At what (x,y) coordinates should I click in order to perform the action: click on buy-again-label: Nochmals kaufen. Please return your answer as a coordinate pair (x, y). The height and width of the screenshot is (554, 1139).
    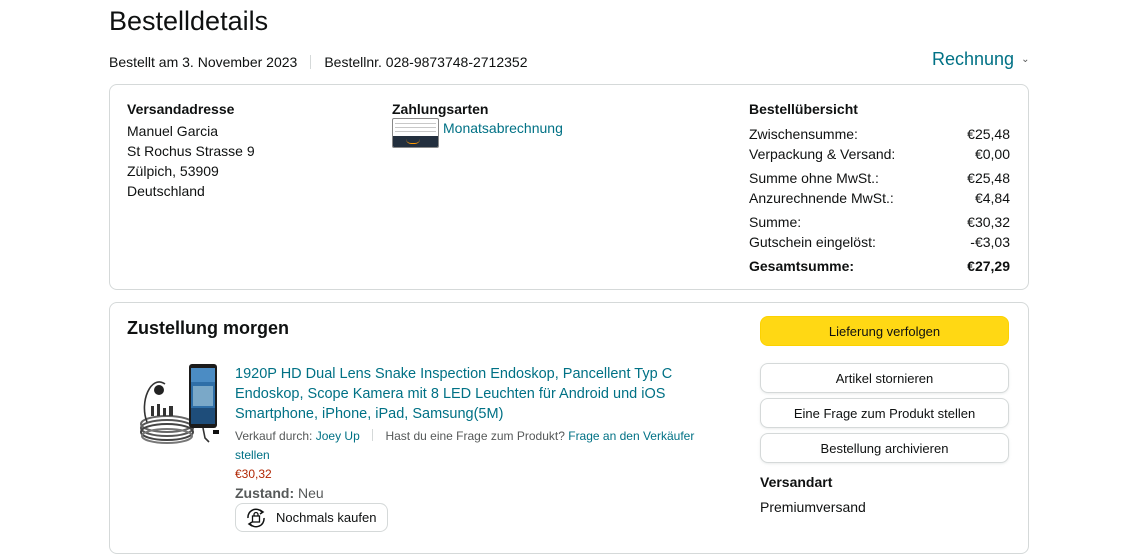
    Looking at the image, I should click on (326, 517).